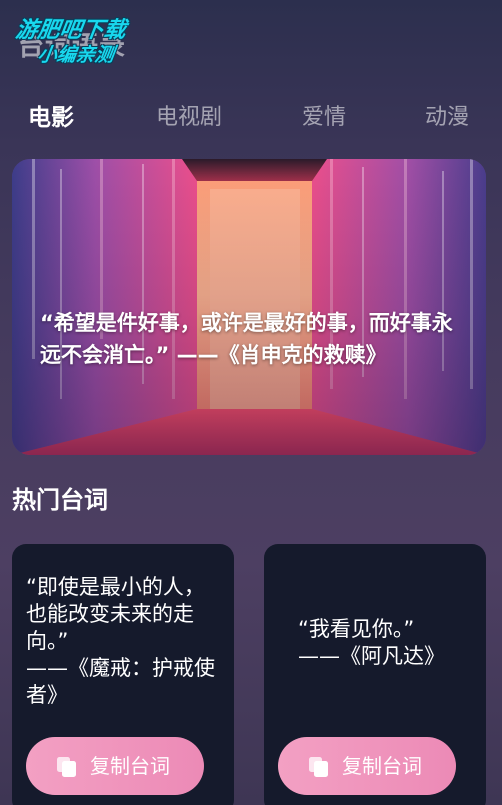 This screenshot has width=502, height=805. Describe the element at coordinates (375, 674) in the screenshot. I see `quote-card: “我看见你。” ——《阿凡达》 复制台词` at that location.